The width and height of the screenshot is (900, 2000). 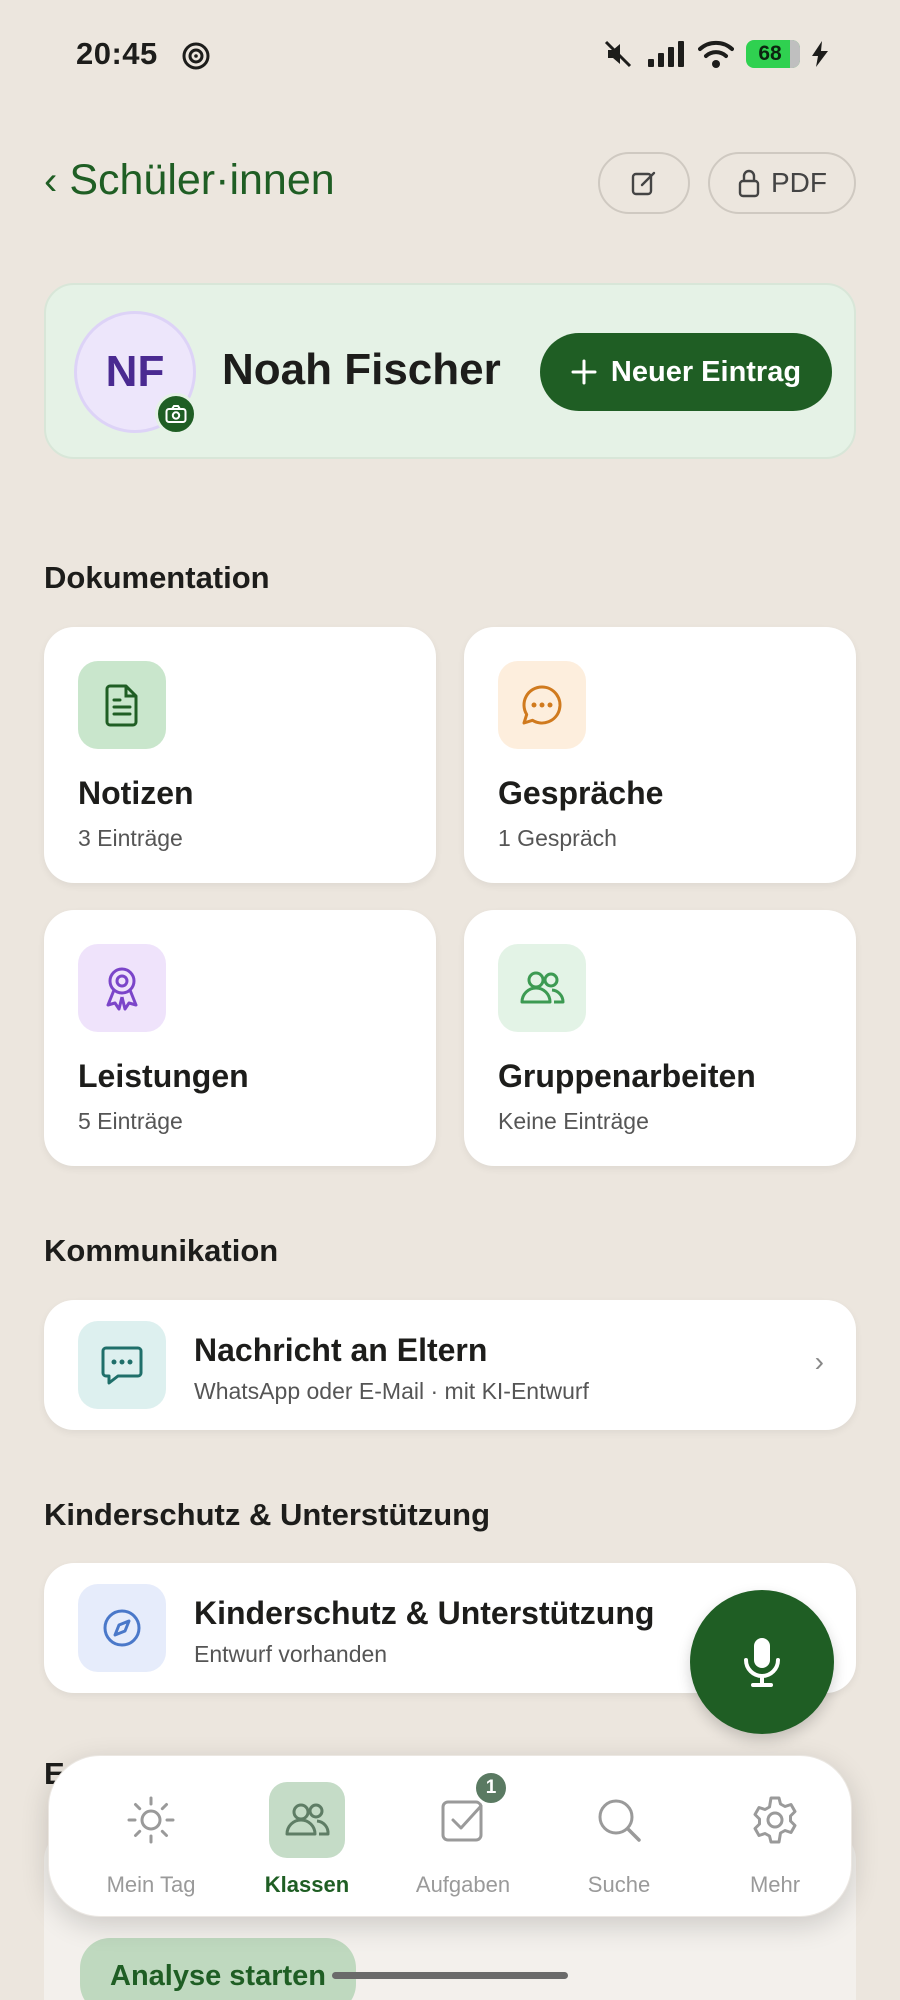 I want to click on tab-tasks: 1 Aufgaben, so click(x=463, y=1837).